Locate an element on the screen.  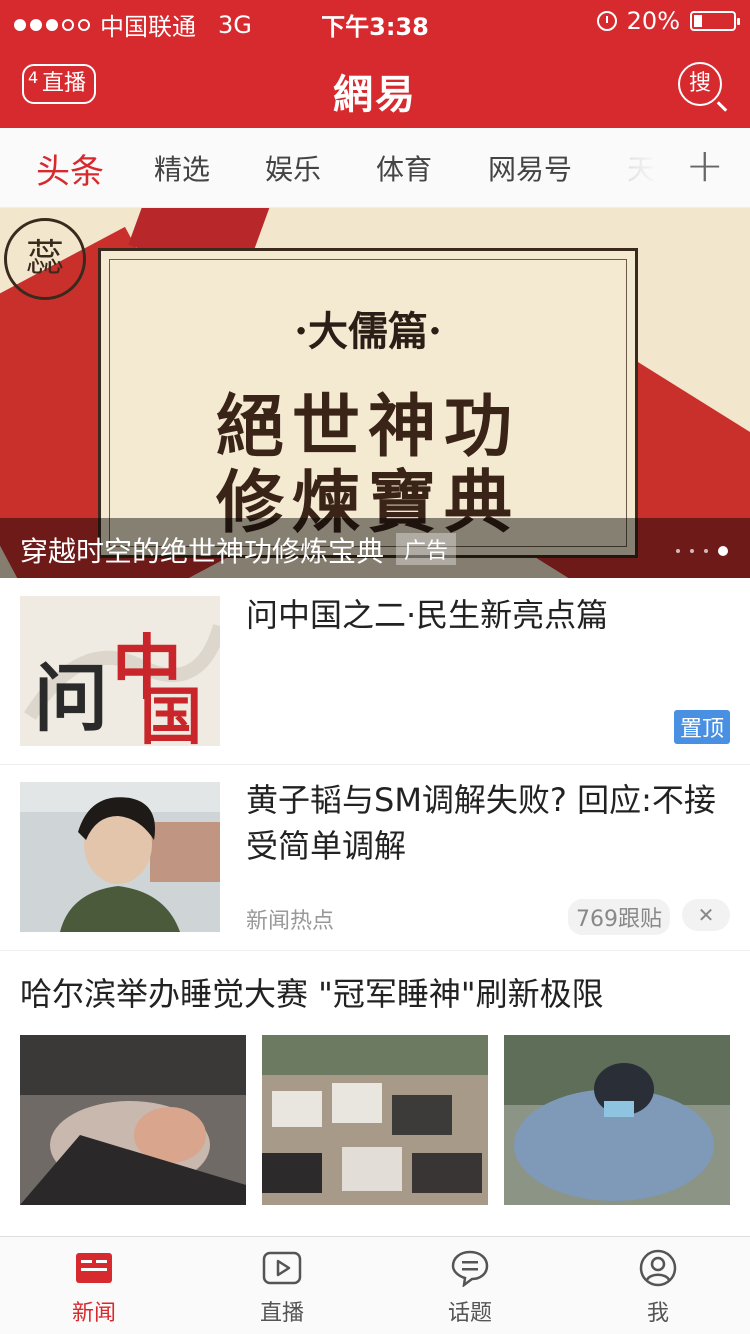
nav-topics-label: 话题 is located at coordinates (469, 1313).